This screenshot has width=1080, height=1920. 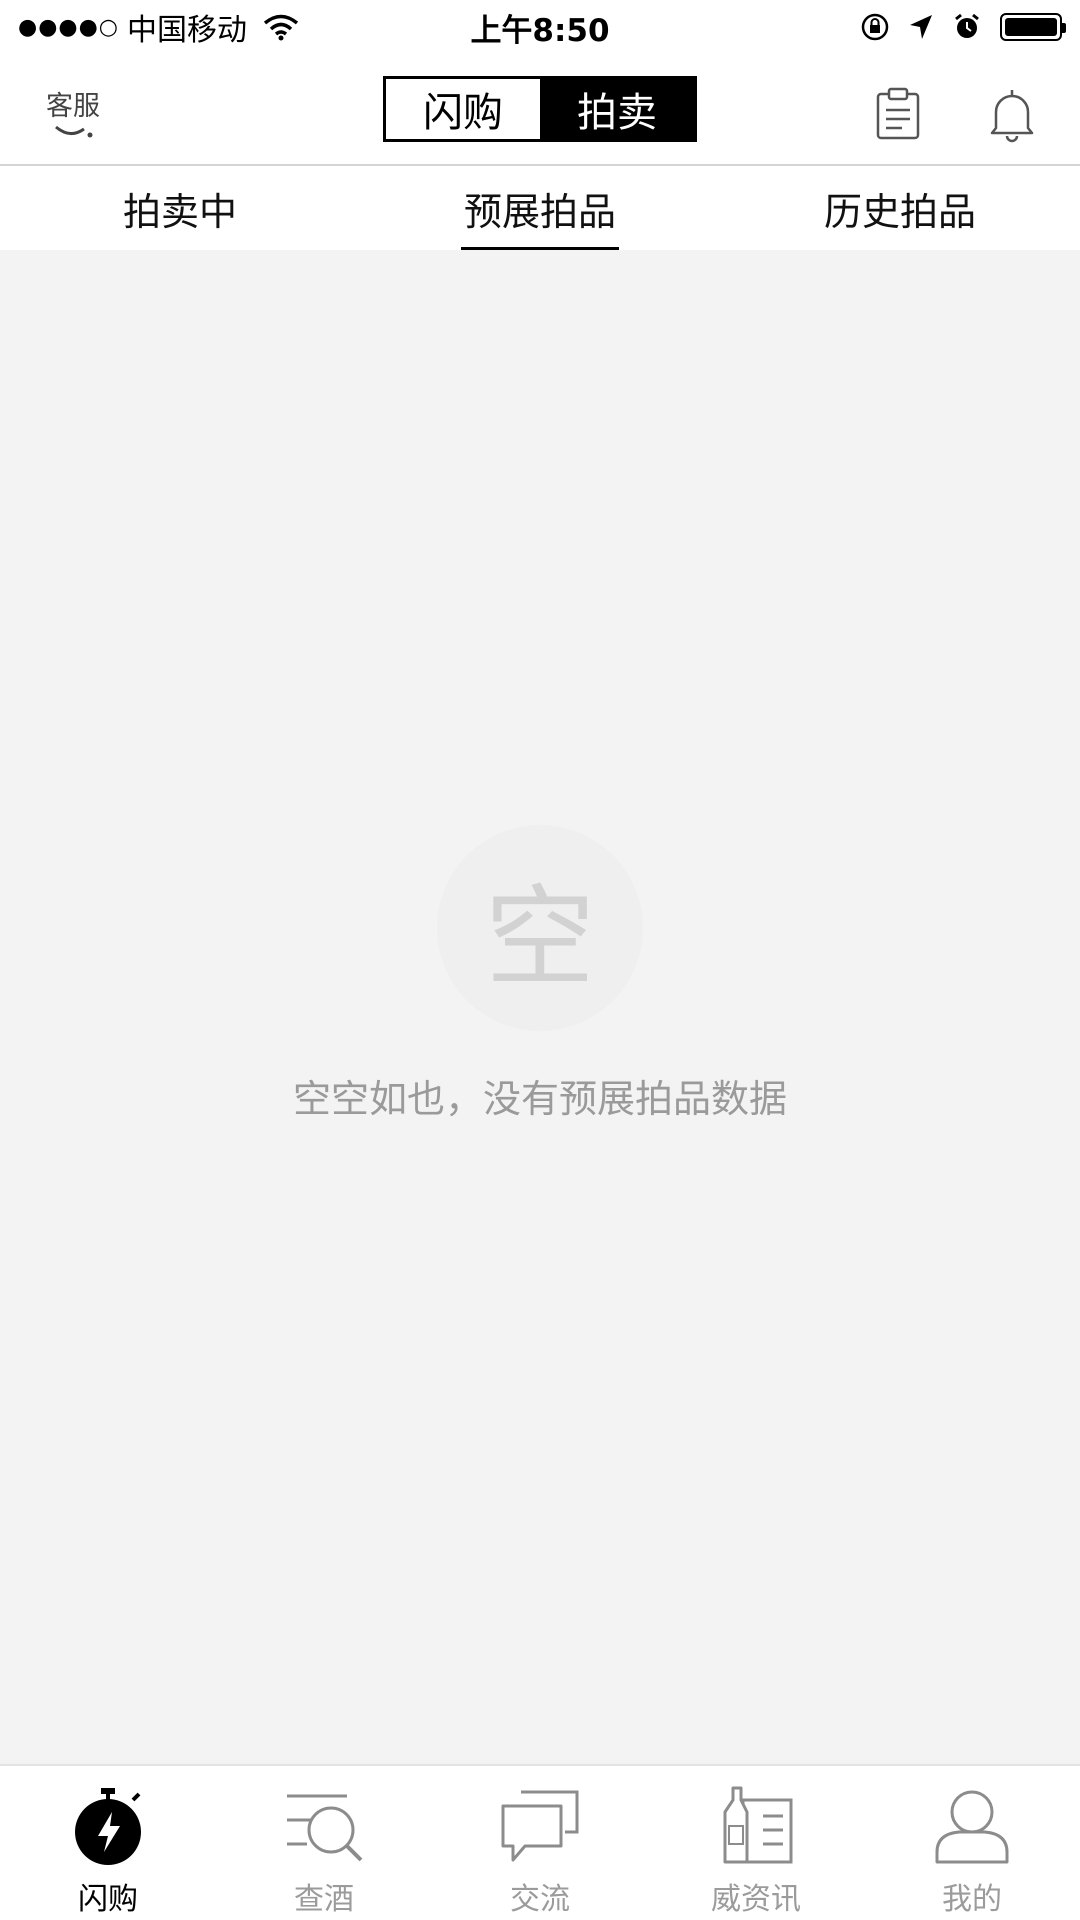 I want to click on customer-service-button: 客服, so click(x=73, y=116).